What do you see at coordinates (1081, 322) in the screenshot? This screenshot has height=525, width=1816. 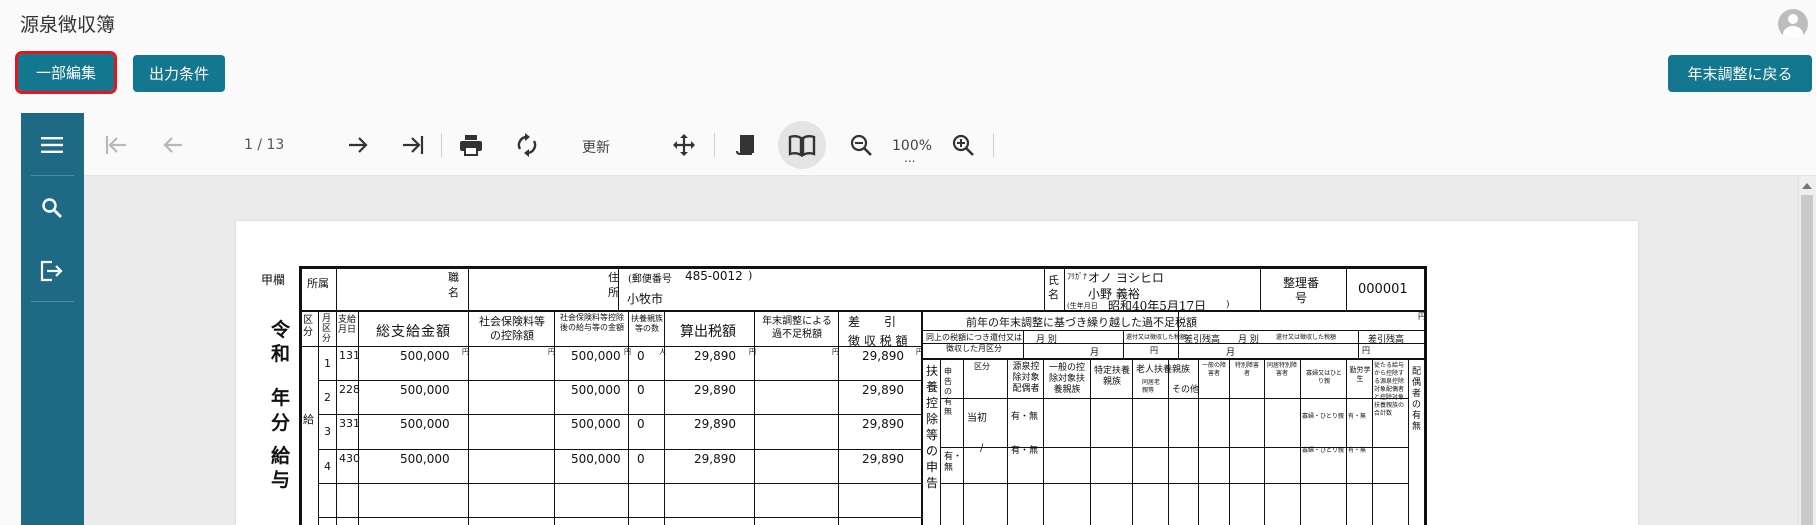 I see `prev-year-title: 前年の年末調整に基づき繰り越した過不足税額` at bounding box center [1081, 322].